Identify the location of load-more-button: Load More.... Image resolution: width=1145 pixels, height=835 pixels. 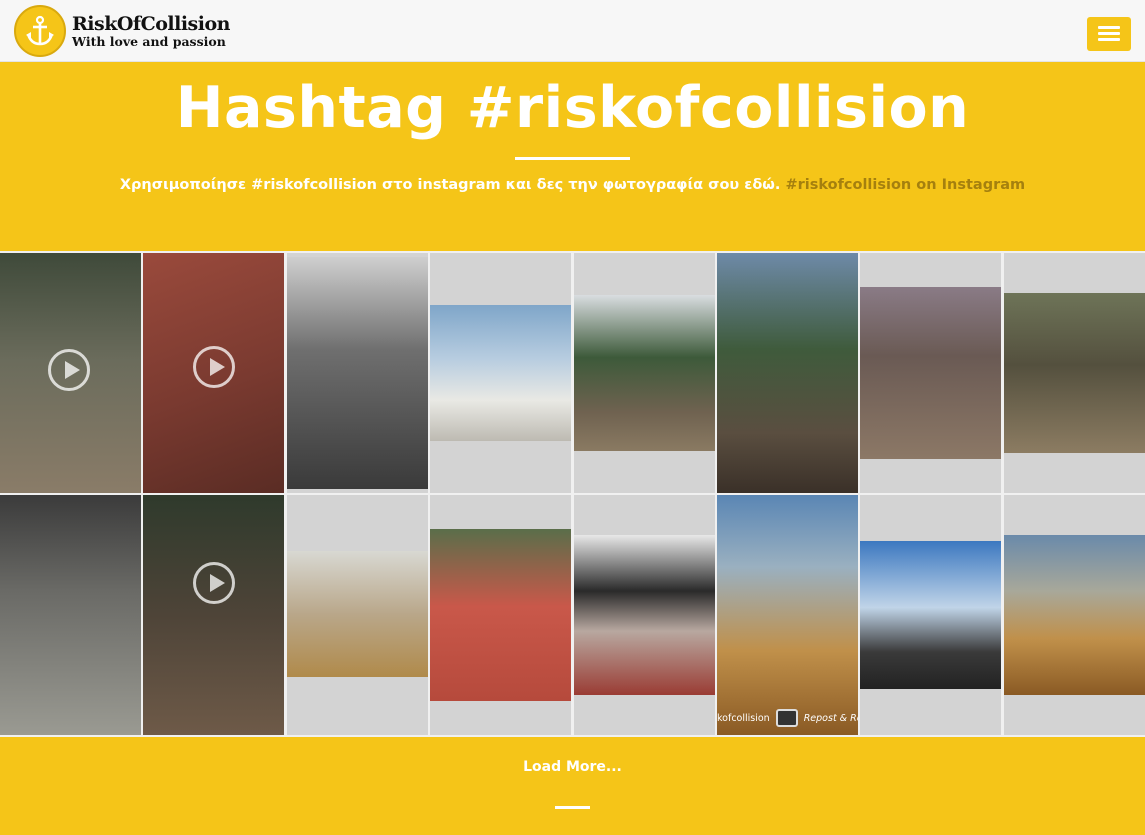
(572, 767).